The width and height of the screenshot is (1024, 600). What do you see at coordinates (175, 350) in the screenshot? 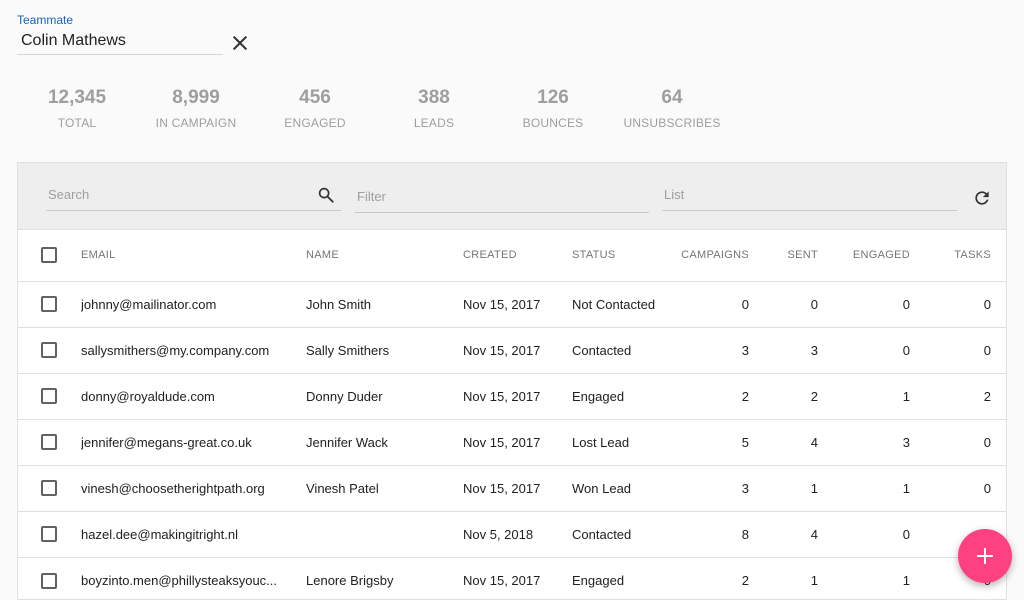
I see `cell-email: sallysmithers@my.company.com` at bounding box center [175, 350].